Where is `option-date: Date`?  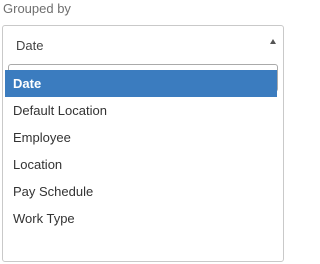
option-date: Date is located at coordinates (141, 83).